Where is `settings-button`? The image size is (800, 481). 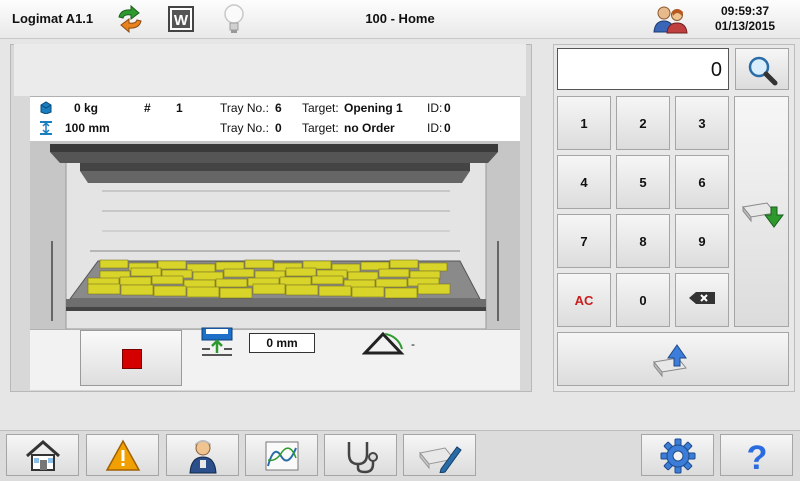
settings-button is located at coordinates (677, 455).